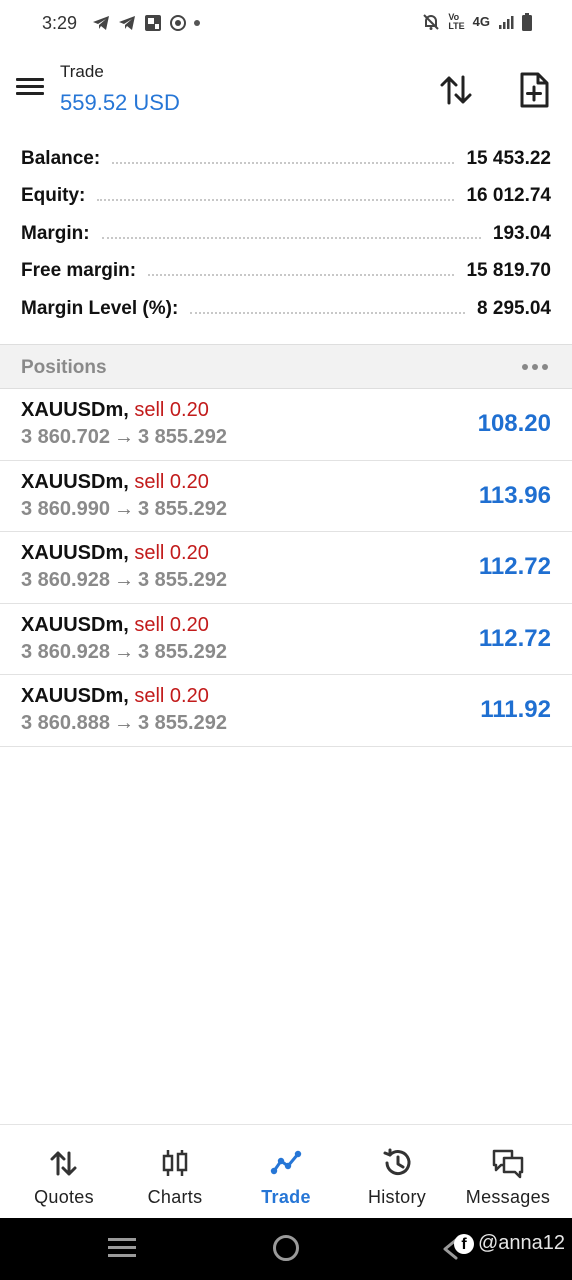 This screenshot has width=572, height=1280. What do you see at coordinates (82, 71) in the screenshot?
I see `page-title: Trade` at bounding box center [82, 71].